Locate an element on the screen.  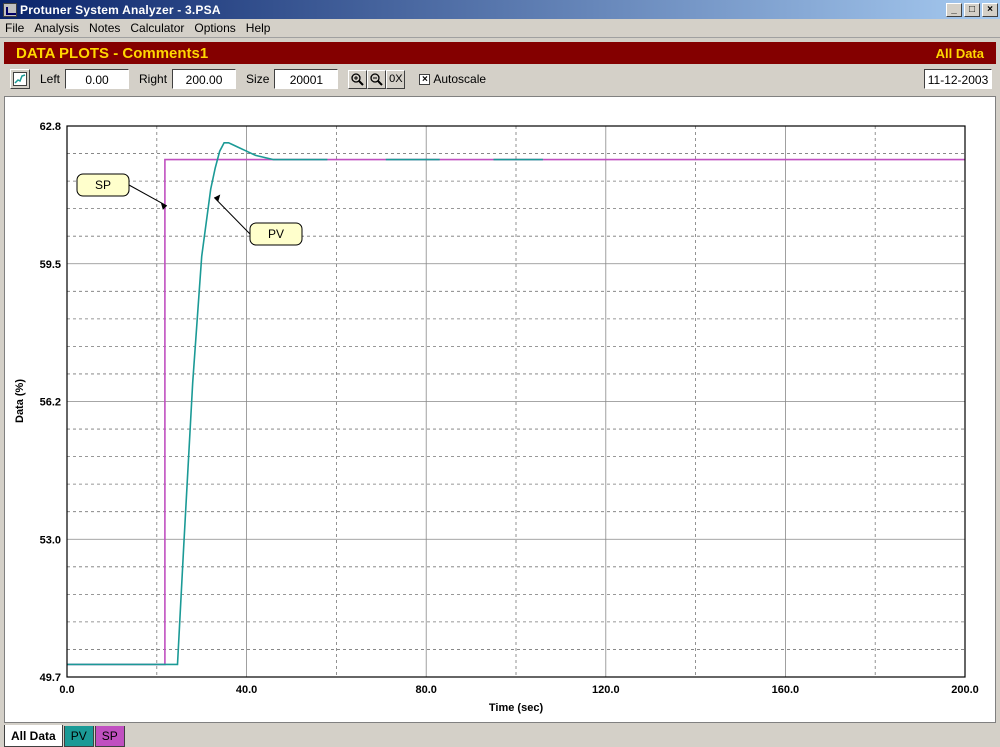
right-label: Right is located at coordinates (153, 79).